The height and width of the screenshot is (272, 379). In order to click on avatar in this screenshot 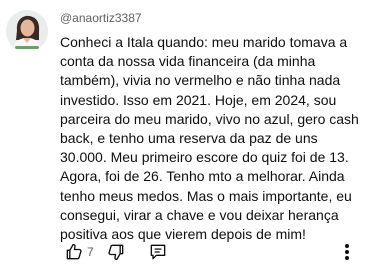, I will do `click(27, 31)`.